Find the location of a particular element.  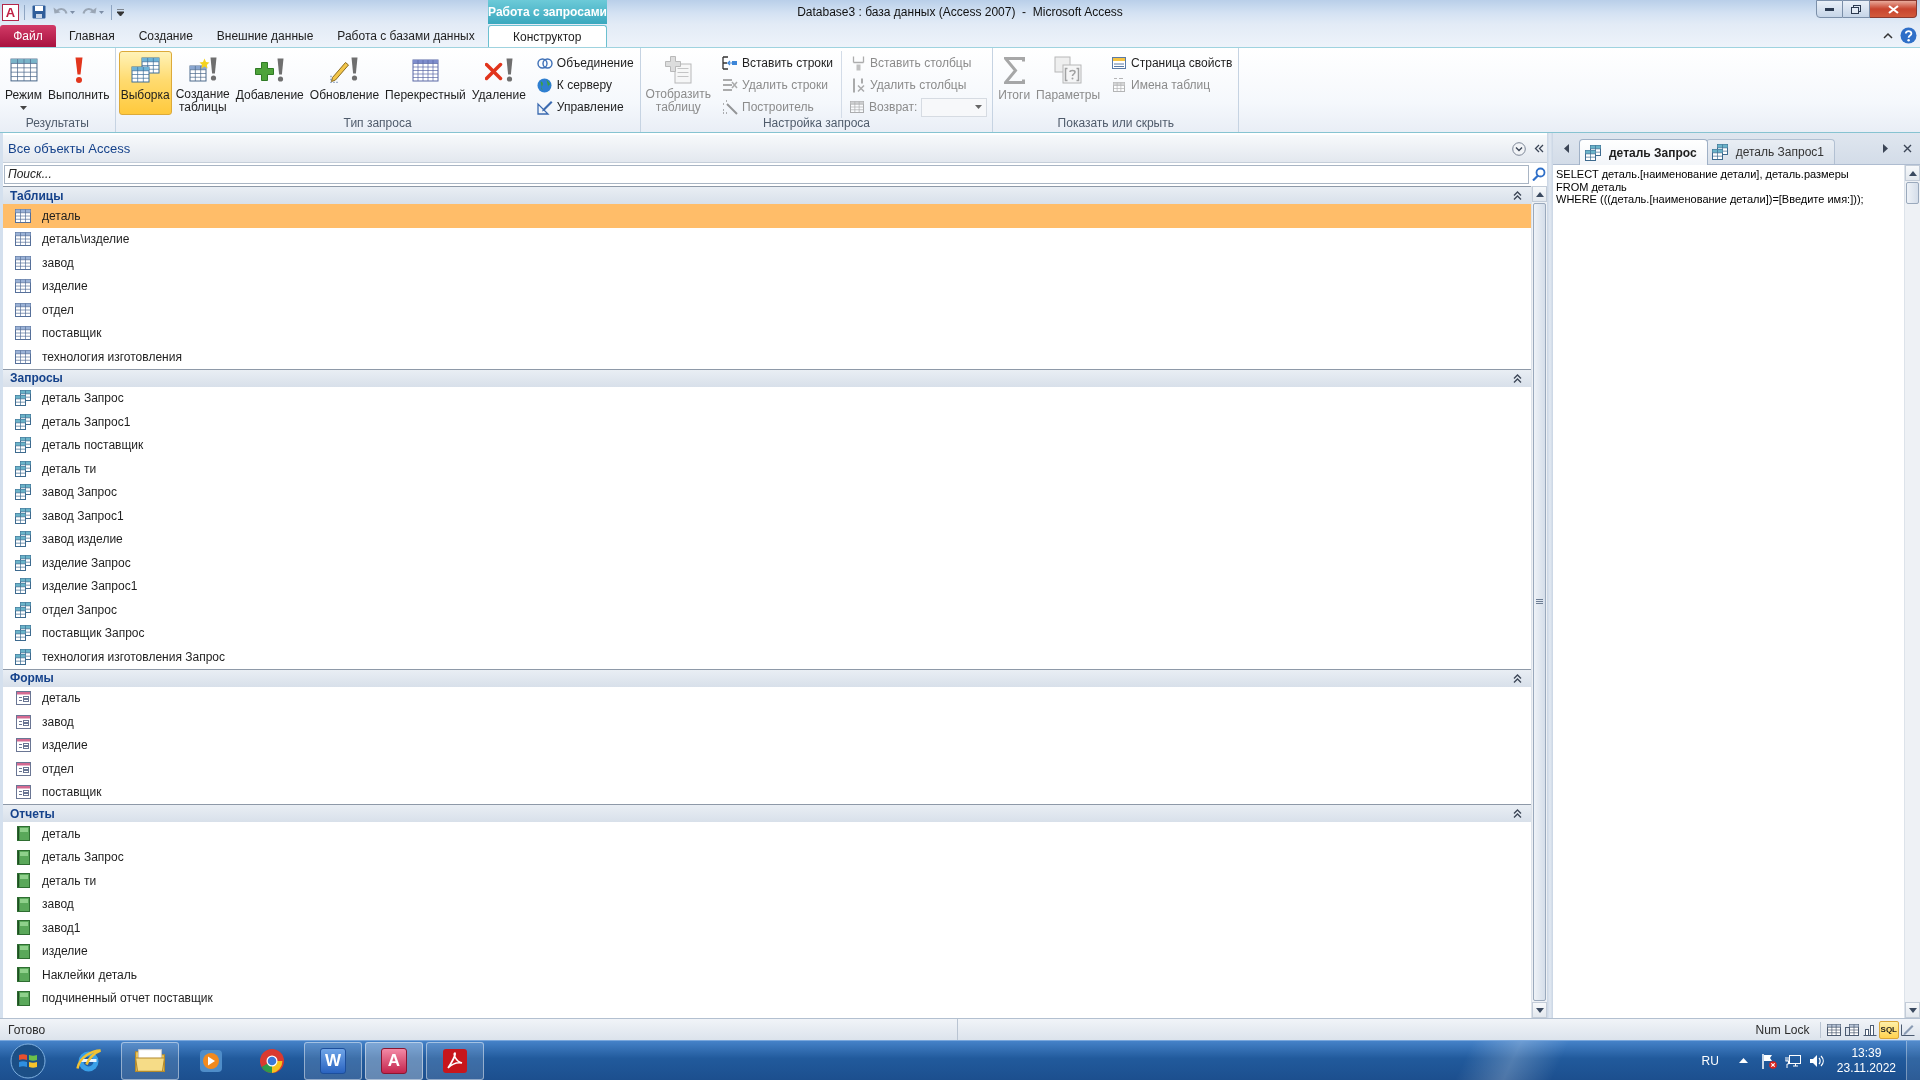

query-item: поставщик Запрос is located at coordinates (767, 633).